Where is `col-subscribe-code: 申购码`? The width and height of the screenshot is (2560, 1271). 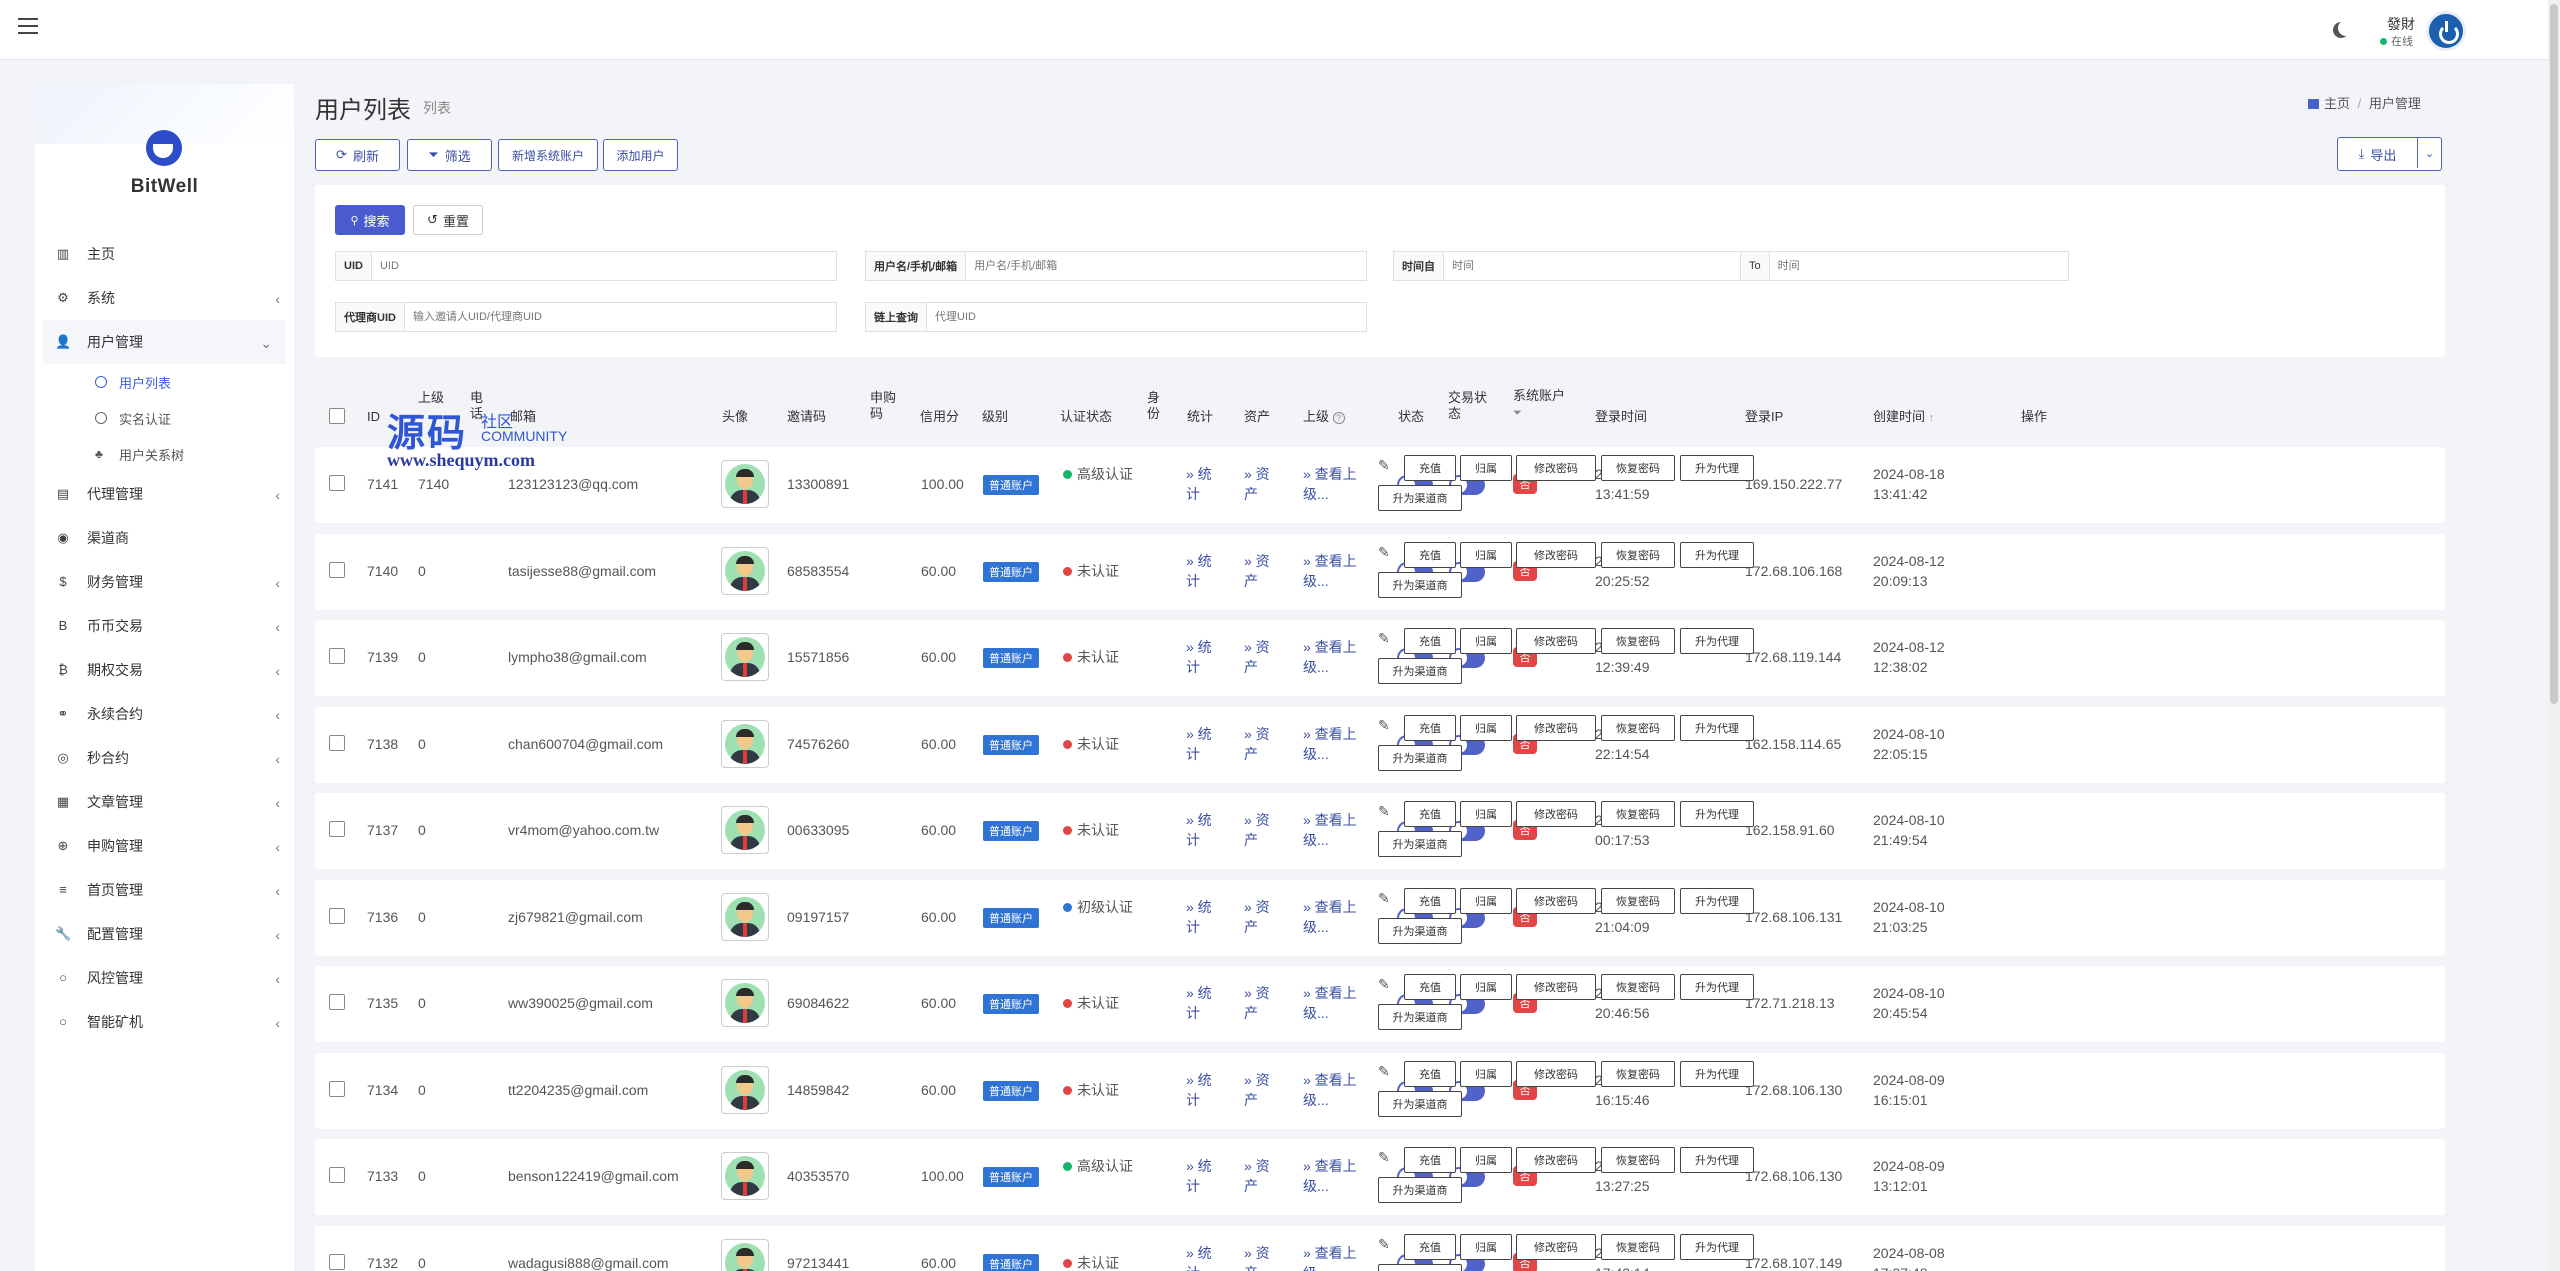 col-subscribe-code: 申购码 is located at coordinates (884, 406).